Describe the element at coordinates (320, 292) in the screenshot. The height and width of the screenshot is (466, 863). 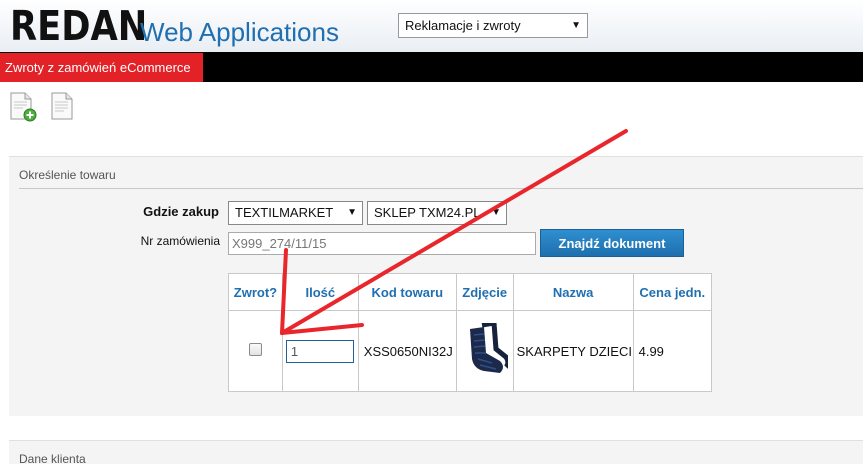
I see `column-header-qty: Ilość` at that location.